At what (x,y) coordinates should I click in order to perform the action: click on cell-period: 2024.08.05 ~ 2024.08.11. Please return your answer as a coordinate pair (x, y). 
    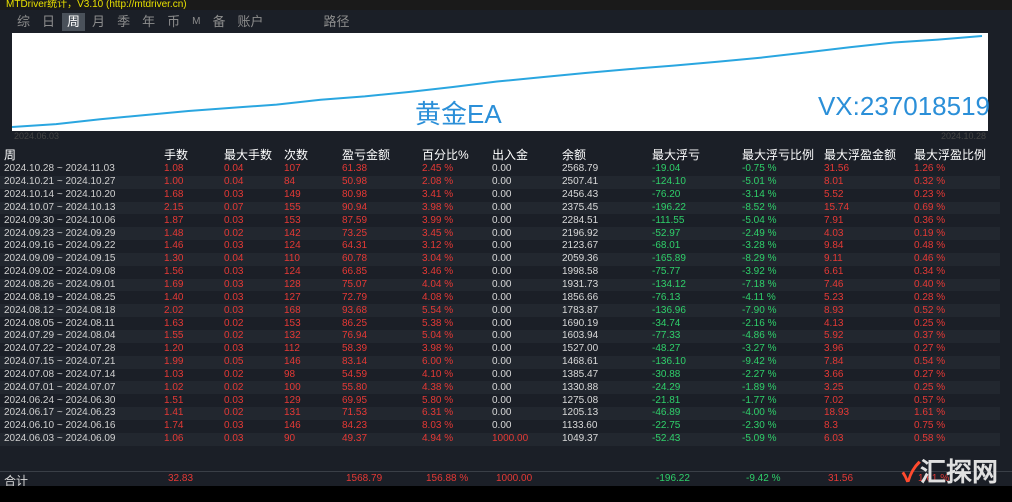
    Looking at the image, I should click on (59, 323).